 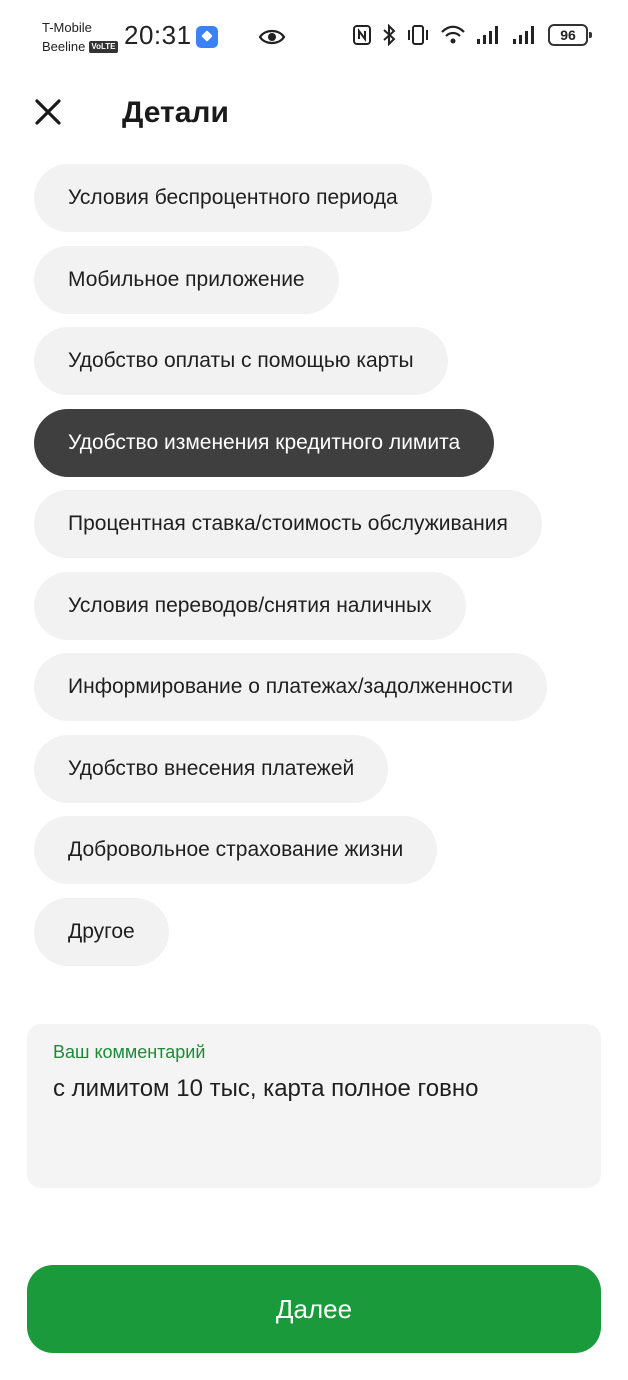 What do you see at coordinates (211, 768) in the screenshot?
I see `chip-payment-convenience: Удобство внесения платежей` at bounding box center [211, 768].